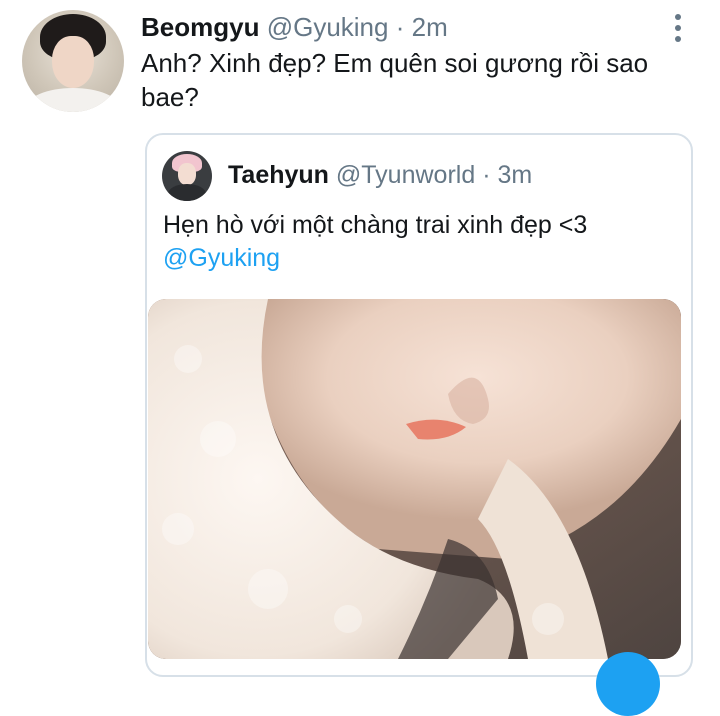 The image size is (720, 716). What do you see at coordinates (200, 27) in the screenshot?
I see `author-name: Beomgyu` at bounding box center [200, 27].